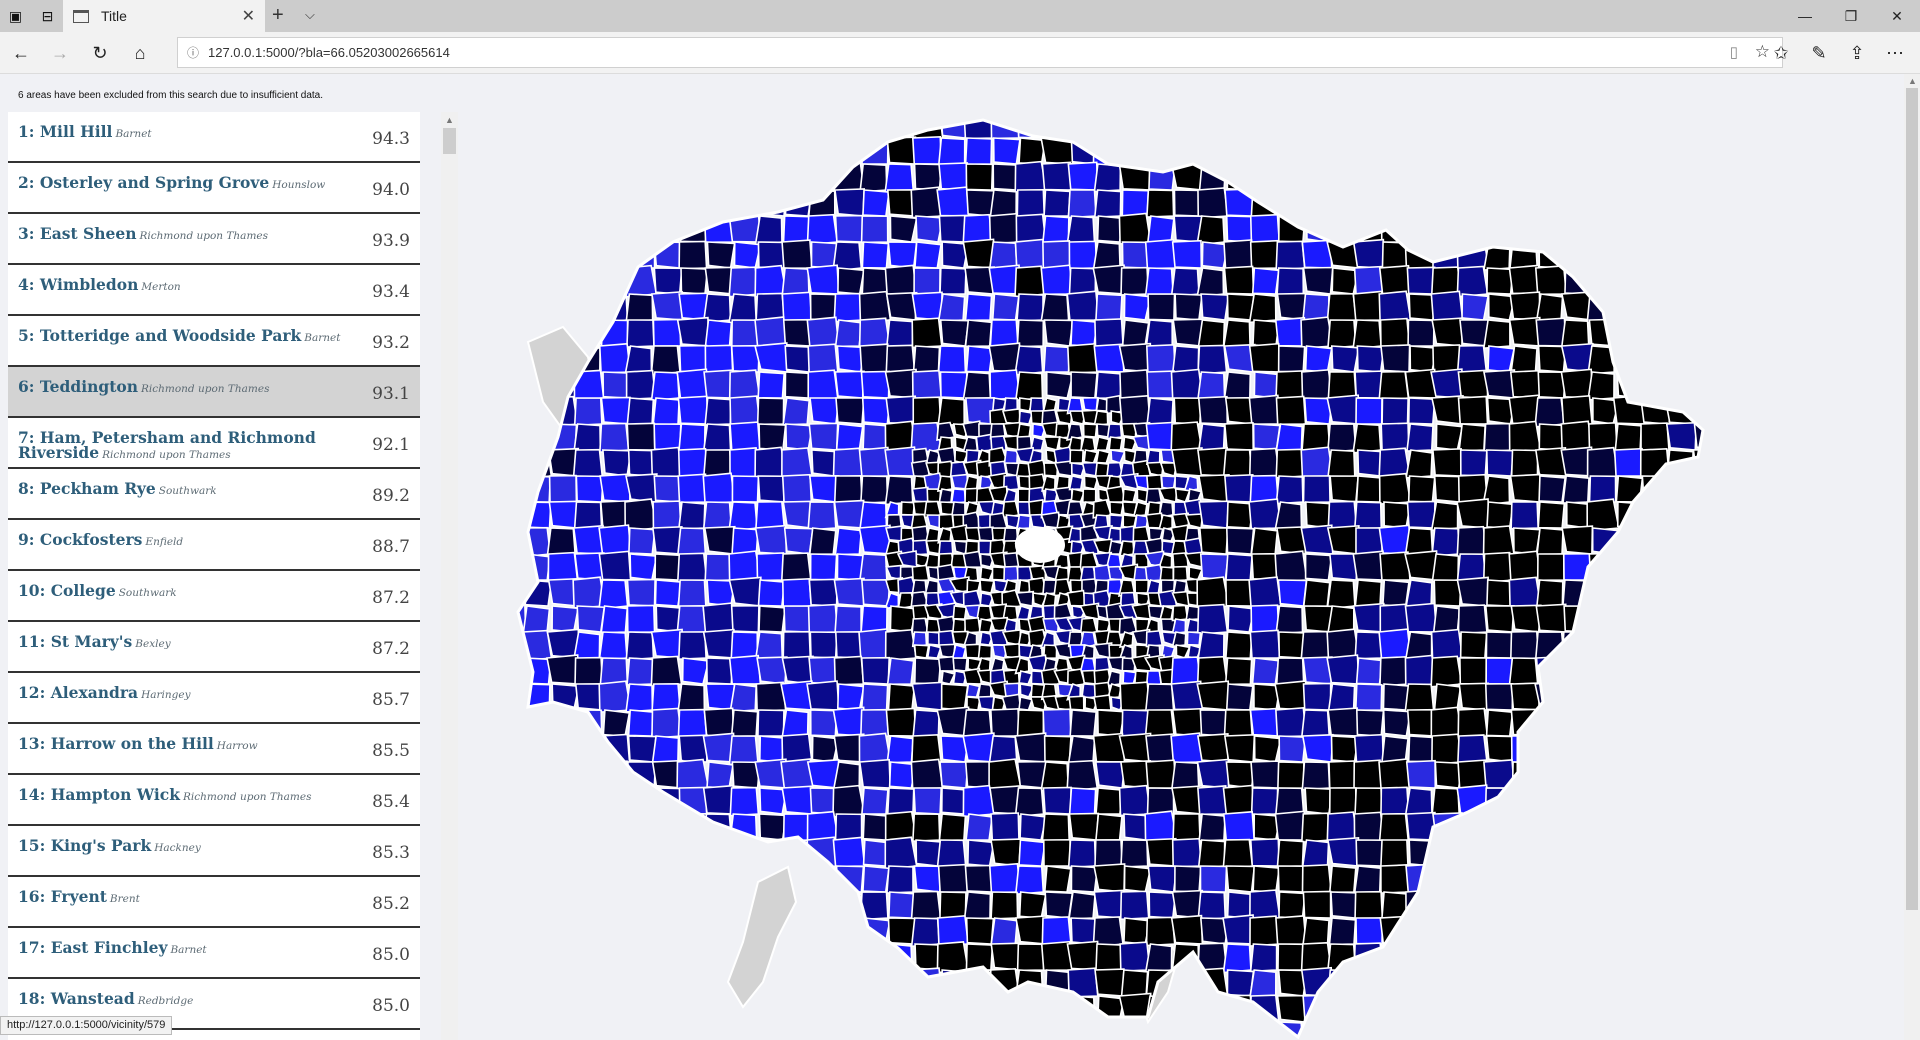 The image size is (1920, 1040). I want to click on tab-actions-icon: ▣, so click(15, 16).